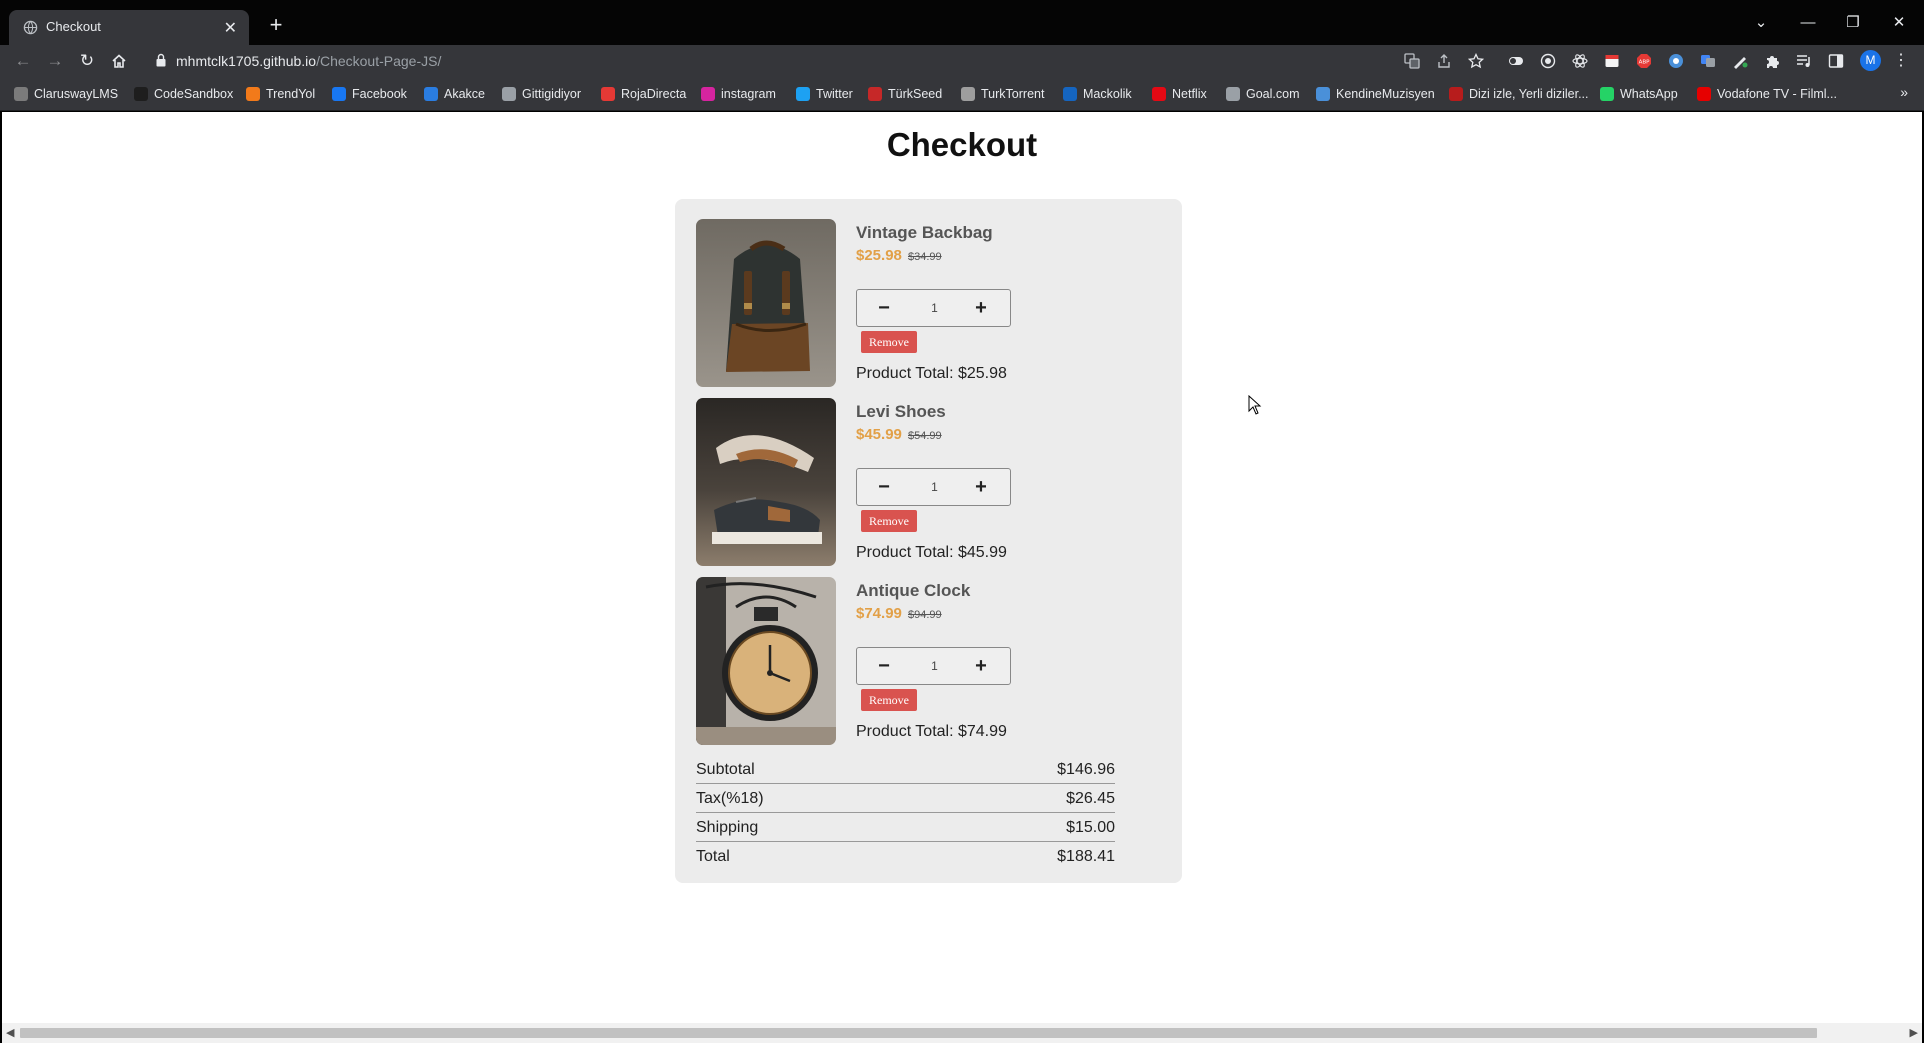 Image resolution: width=1924 pixels, height=1043 pixels. I want to click on share-icon, so click(1444, 61).